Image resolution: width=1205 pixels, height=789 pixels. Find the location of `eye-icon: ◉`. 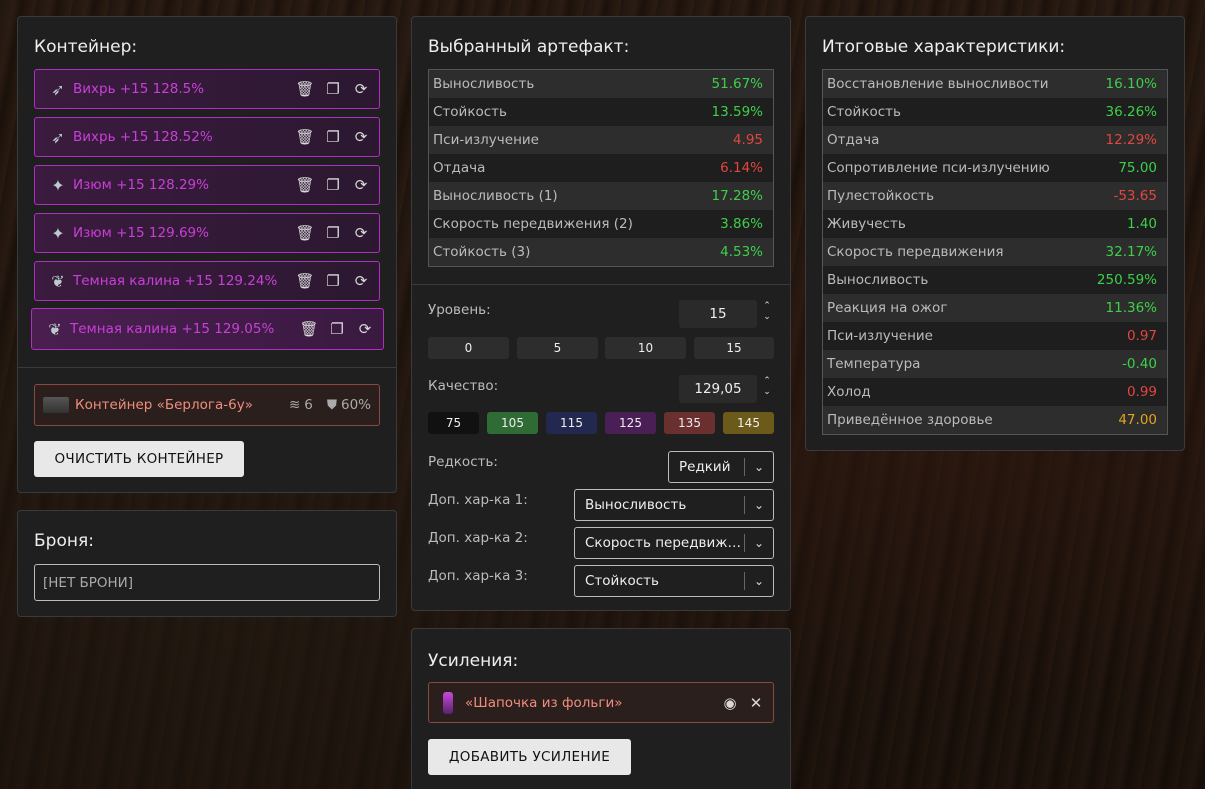

eye-icon: ◉ is located at coordinates (730, 703).